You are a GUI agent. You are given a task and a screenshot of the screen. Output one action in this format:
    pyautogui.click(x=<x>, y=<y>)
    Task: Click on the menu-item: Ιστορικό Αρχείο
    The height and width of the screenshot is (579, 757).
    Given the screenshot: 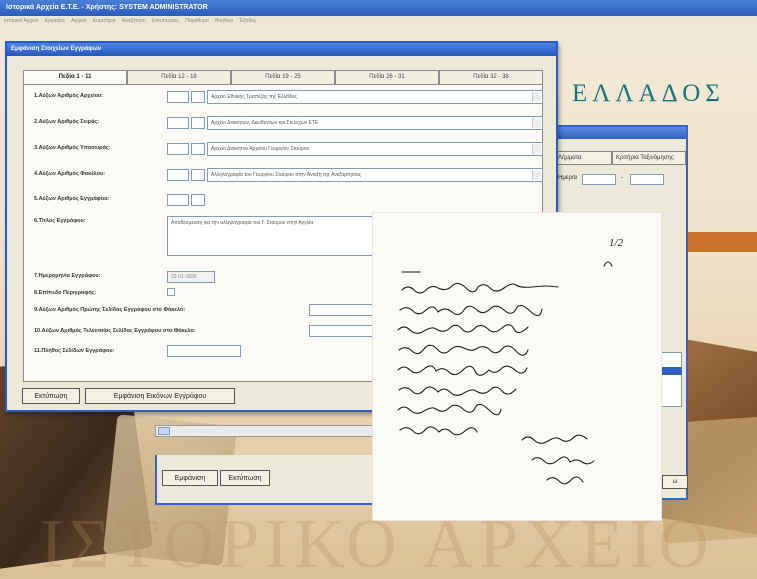 What is the action you would take?
    pyautogui.click(x=21, y=21)
    